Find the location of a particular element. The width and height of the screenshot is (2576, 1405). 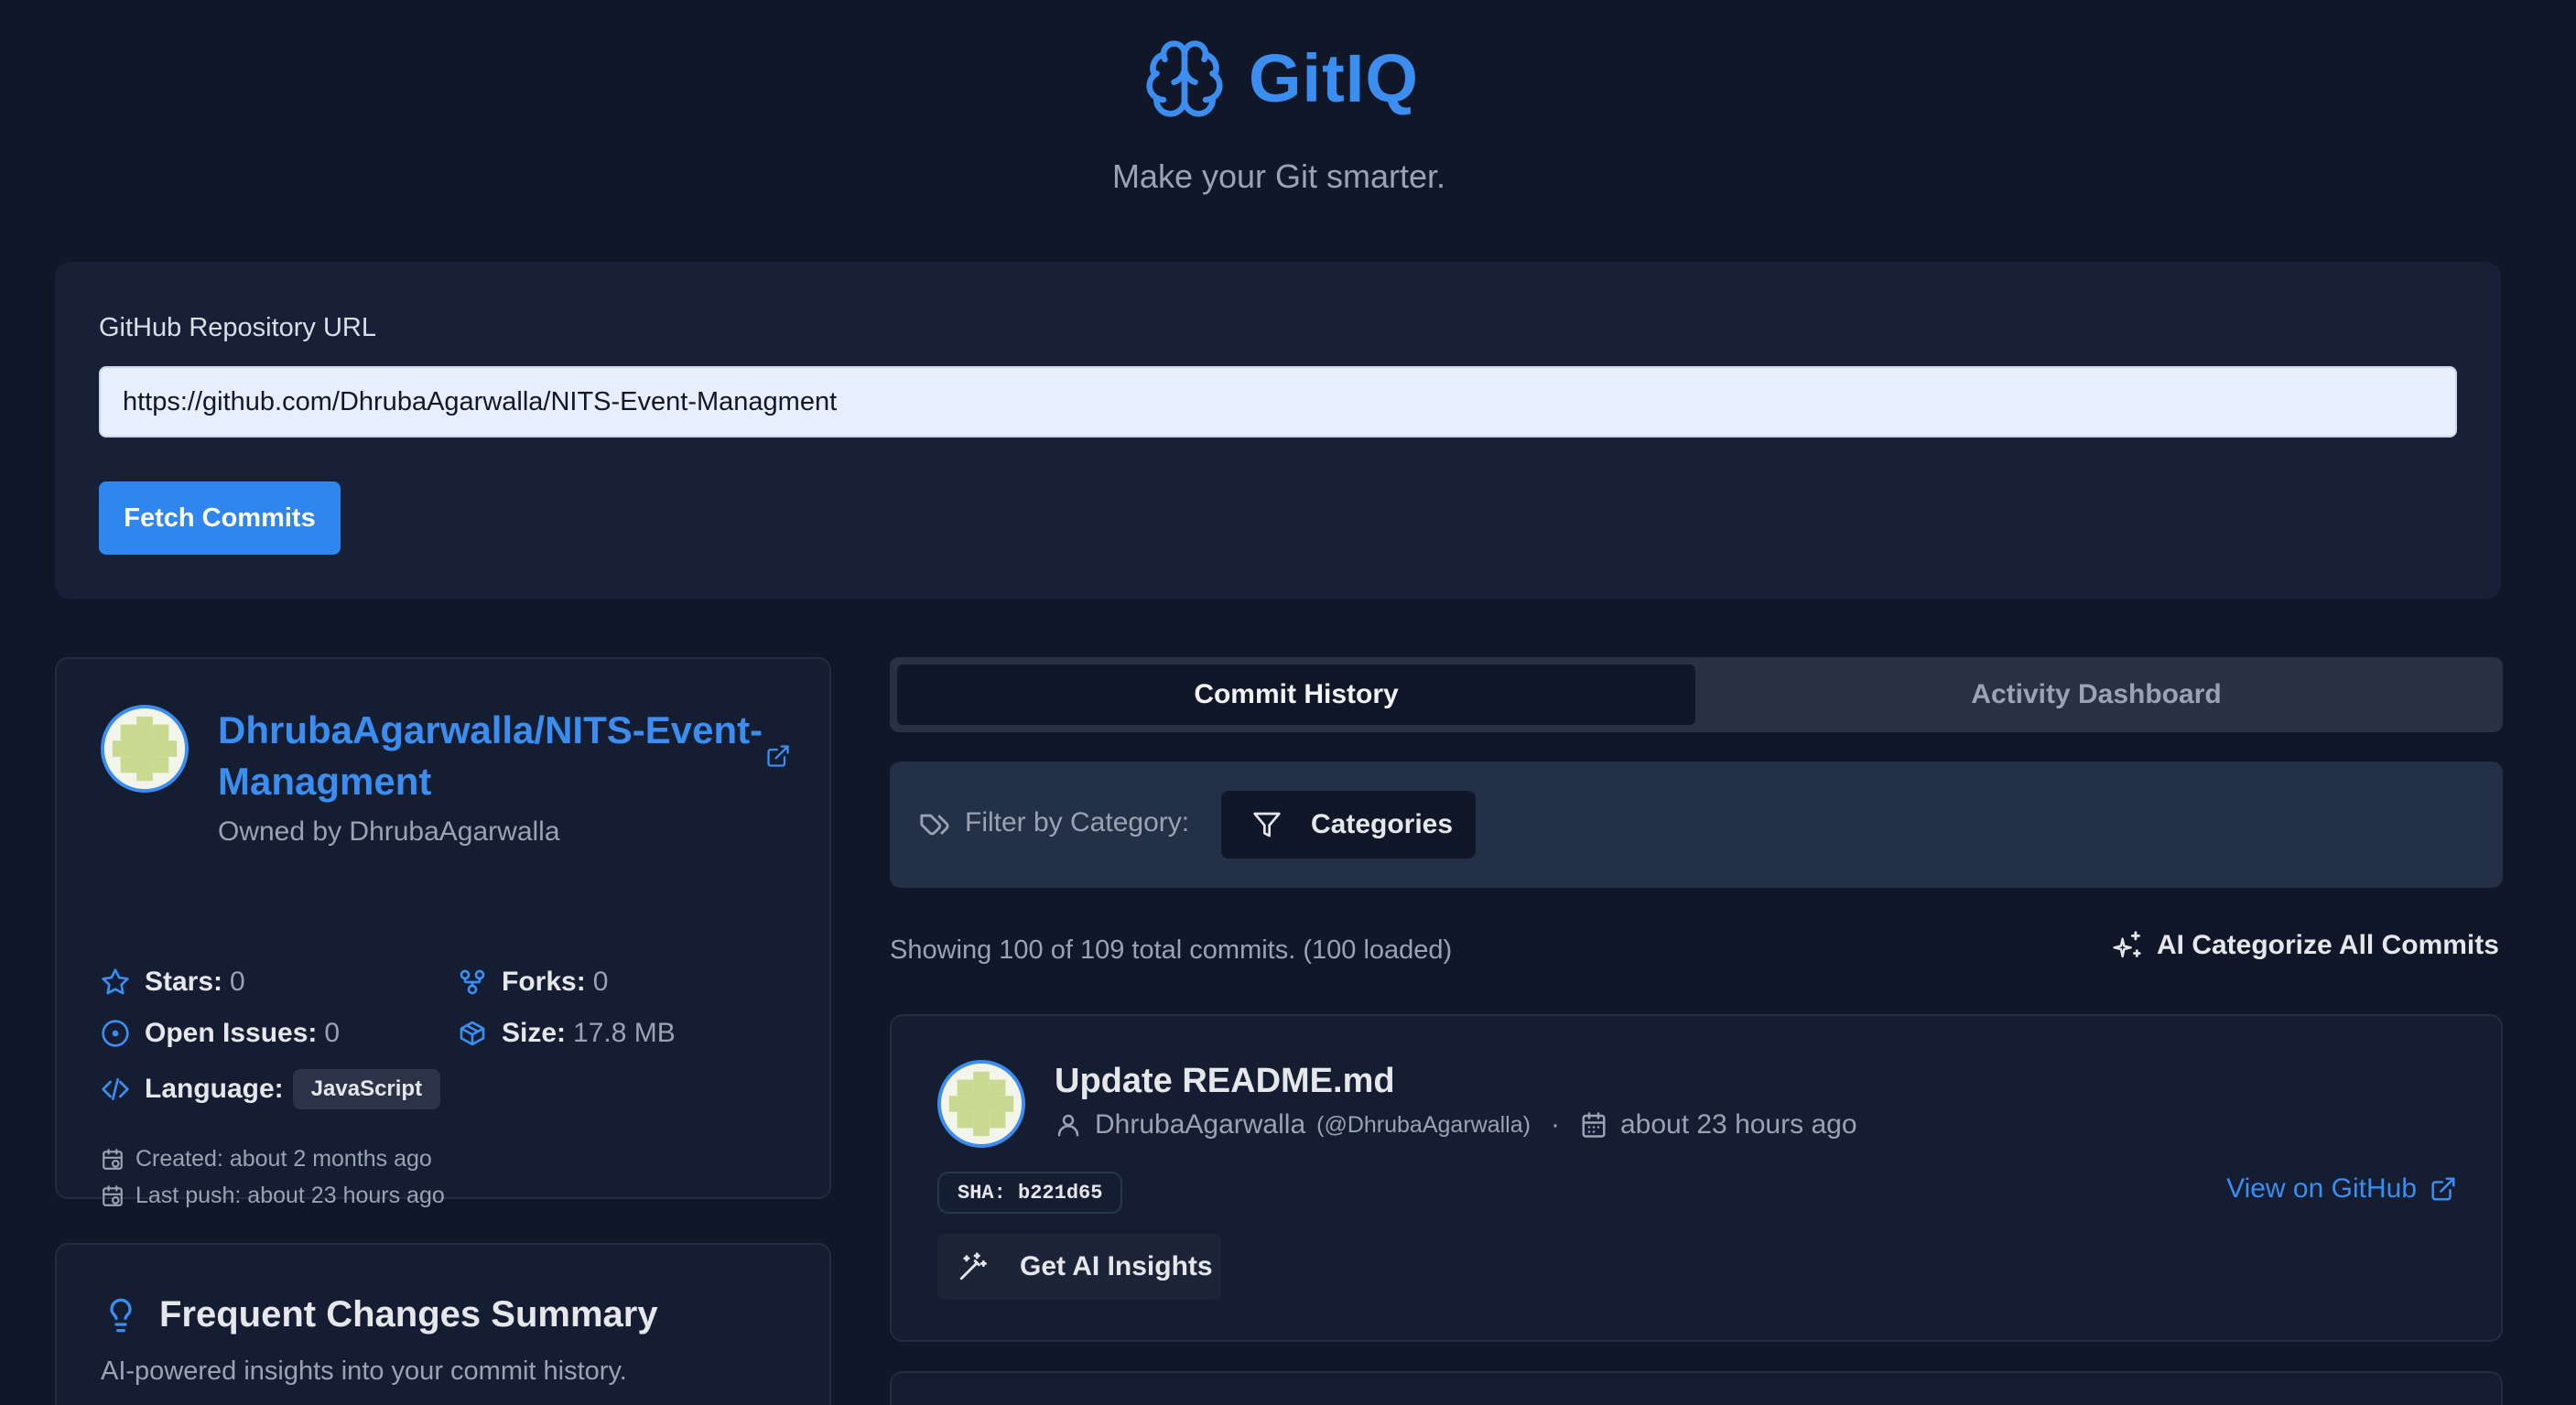

categories-label: Categories is located at coordinates (1383, 824).